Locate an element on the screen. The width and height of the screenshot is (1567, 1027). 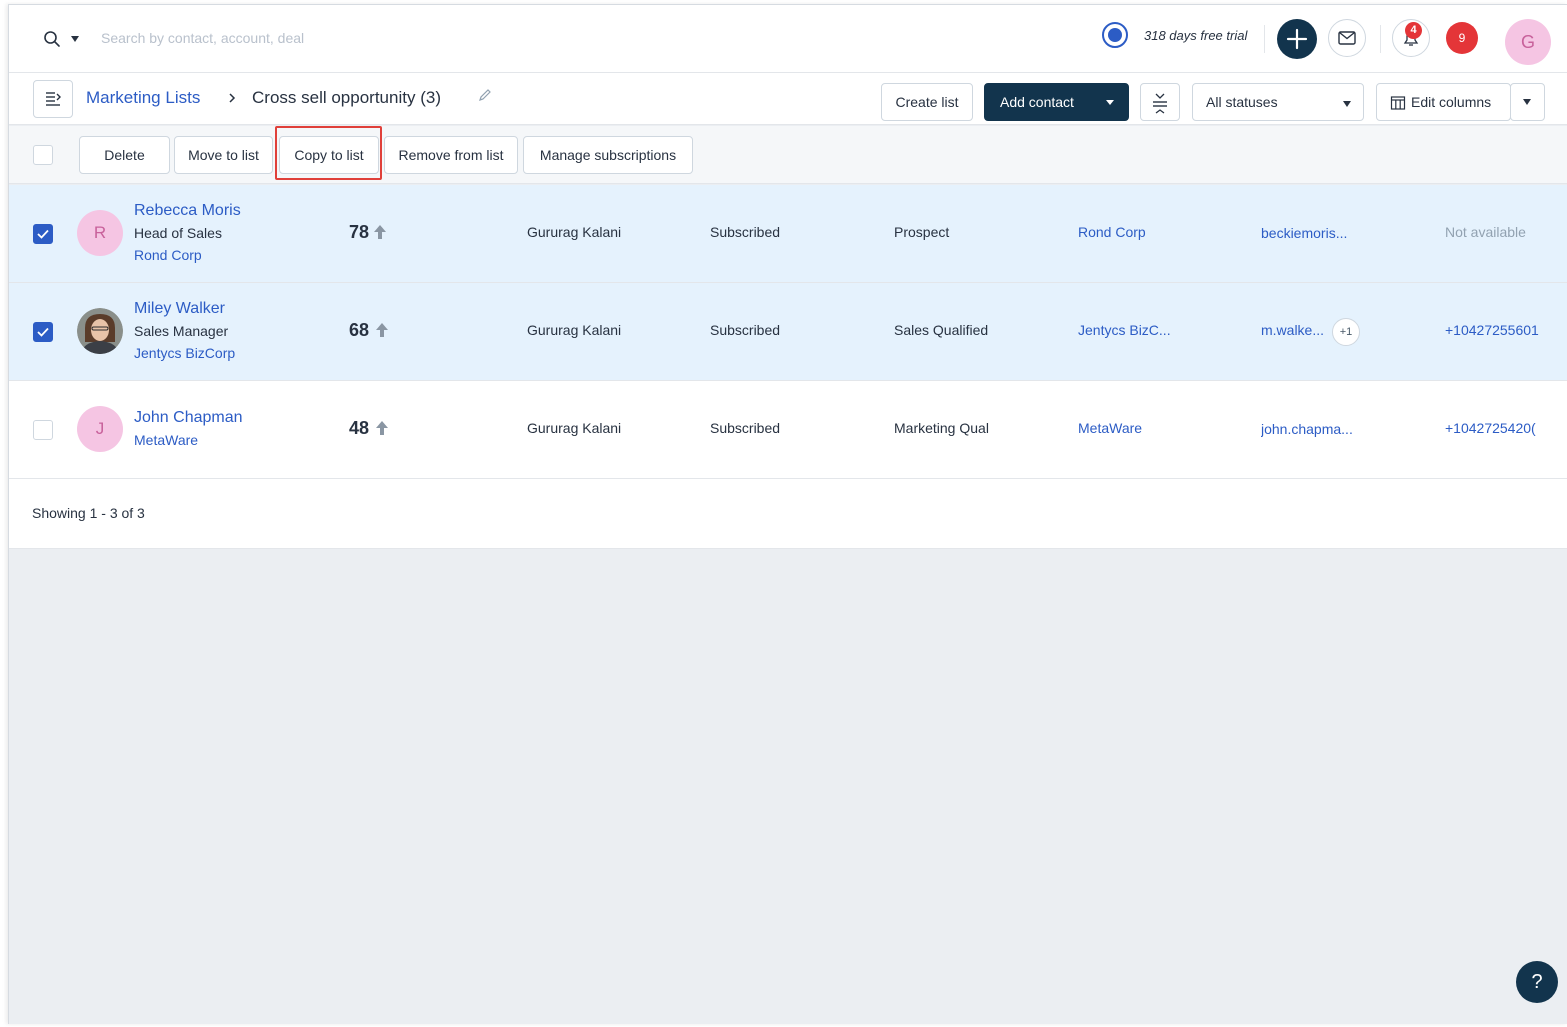
add-contact-dropdown-icon is located at coordinates (1110, 102).